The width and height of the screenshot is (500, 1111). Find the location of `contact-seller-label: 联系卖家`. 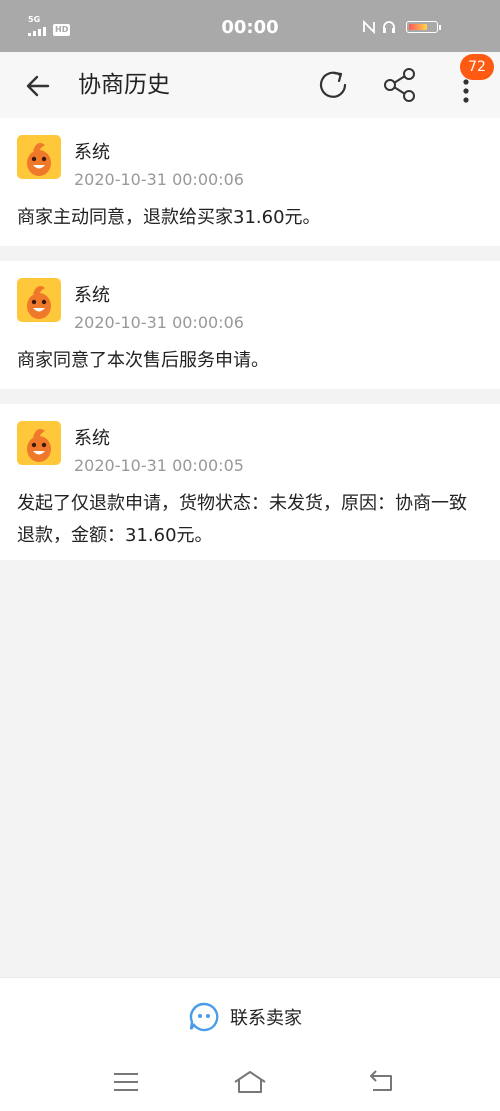

contact-seller-label: 联系卖家 is located at coordinates (266, 1018).